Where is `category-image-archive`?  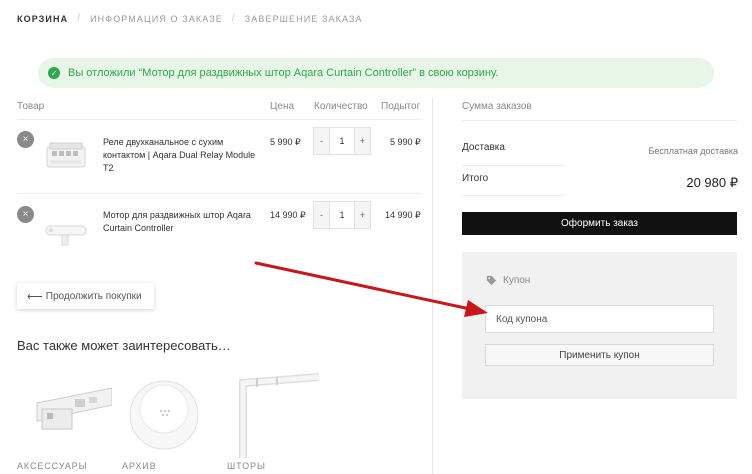
category-image-archive is located at coordinates (169, 415).